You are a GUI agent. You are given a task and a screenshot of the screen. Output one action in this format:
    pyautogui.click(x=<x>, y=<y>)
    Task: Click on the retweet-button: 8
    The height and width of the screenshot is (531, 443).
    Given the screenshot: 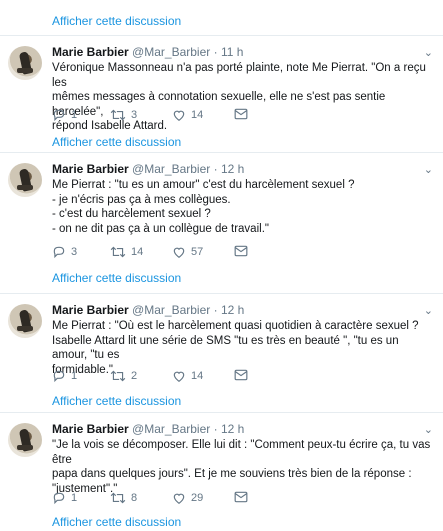 What is the action you would take?
    pyautogui.click(x=123, y=498)
    